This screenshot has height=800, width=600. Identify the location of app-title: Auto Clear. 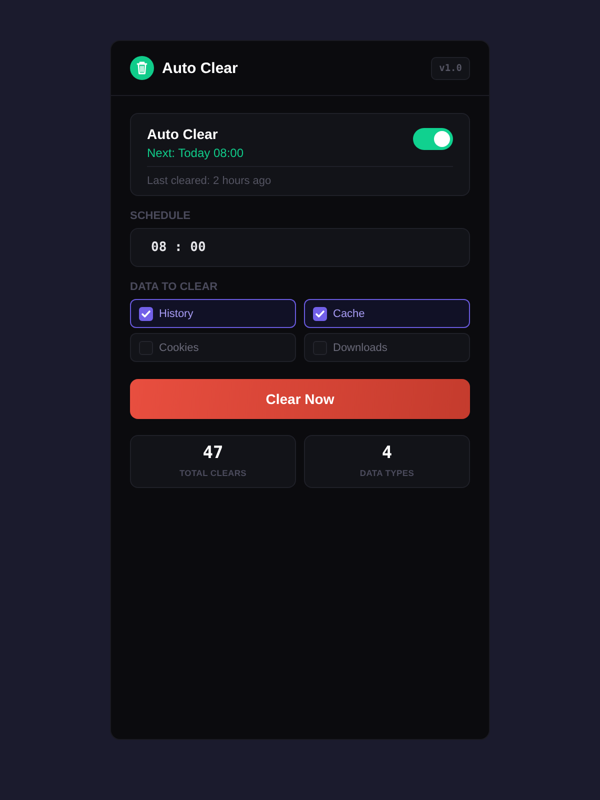
(200, 68).